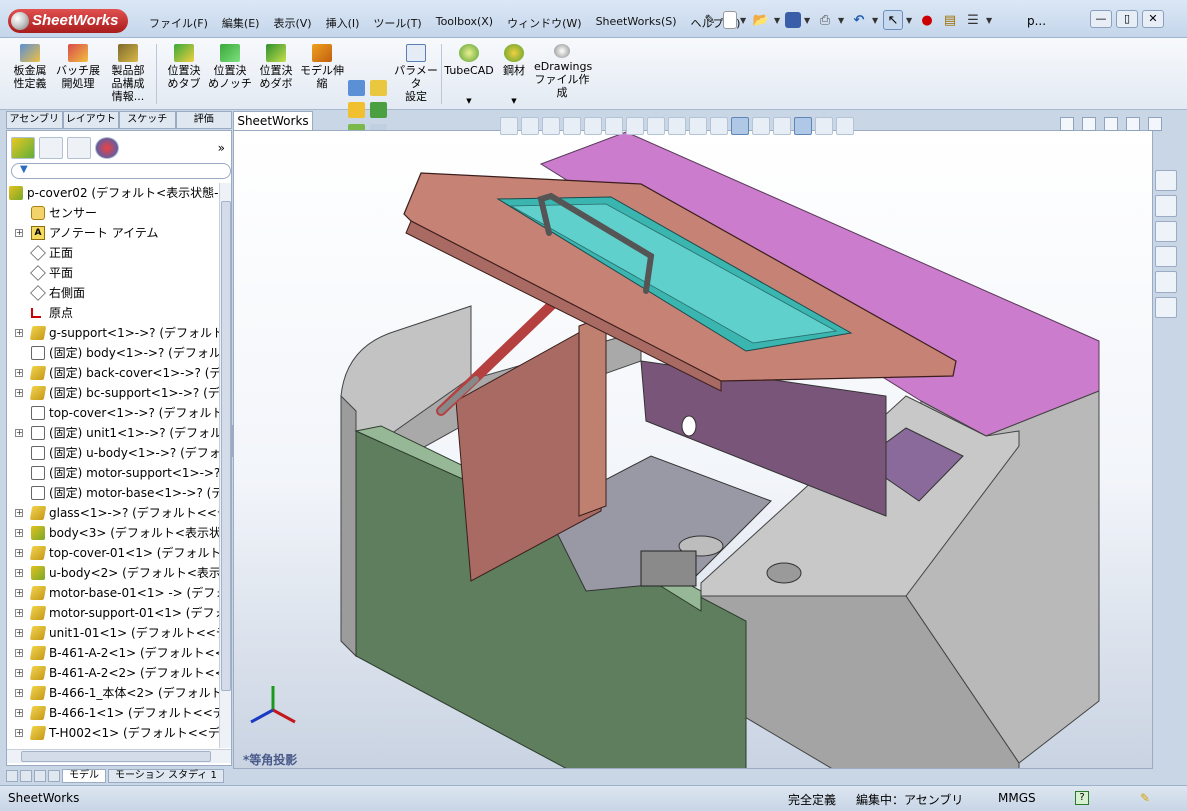 This screenshot has height=811, width=1187. I want to click on file-explorer-icon, so click(1166, 231).